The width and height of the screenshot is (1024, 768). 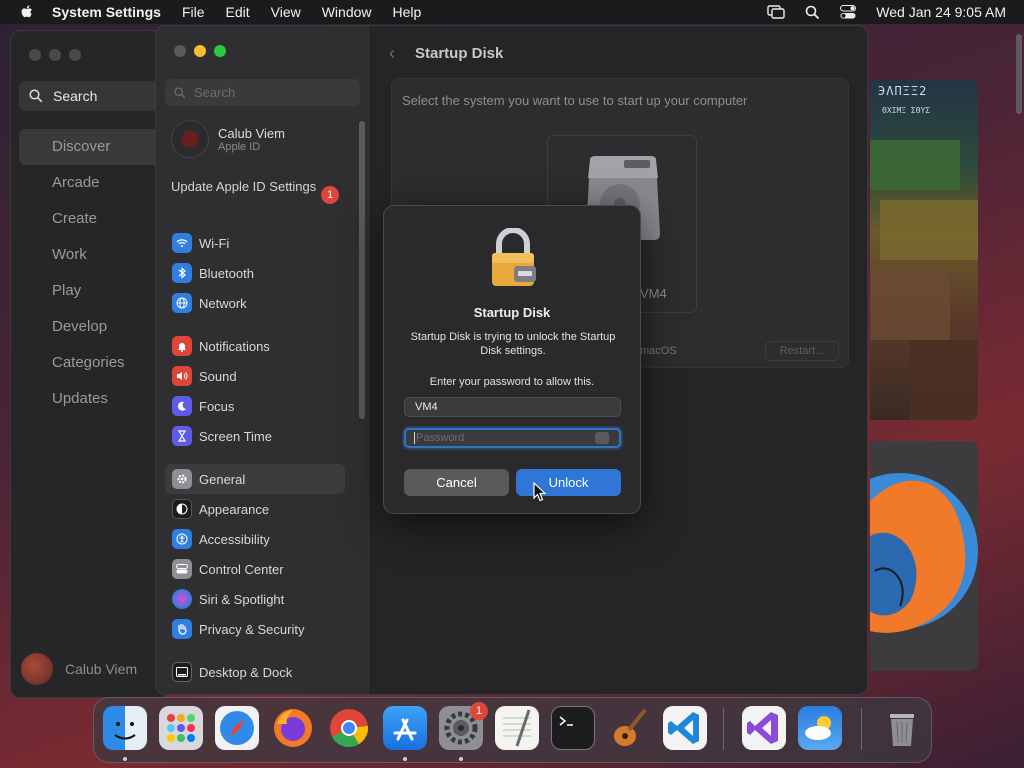 What do you see at coordinates (182, 539) in the screenshot?
I see `accessibility-icon` at bounding box center [182, 539].